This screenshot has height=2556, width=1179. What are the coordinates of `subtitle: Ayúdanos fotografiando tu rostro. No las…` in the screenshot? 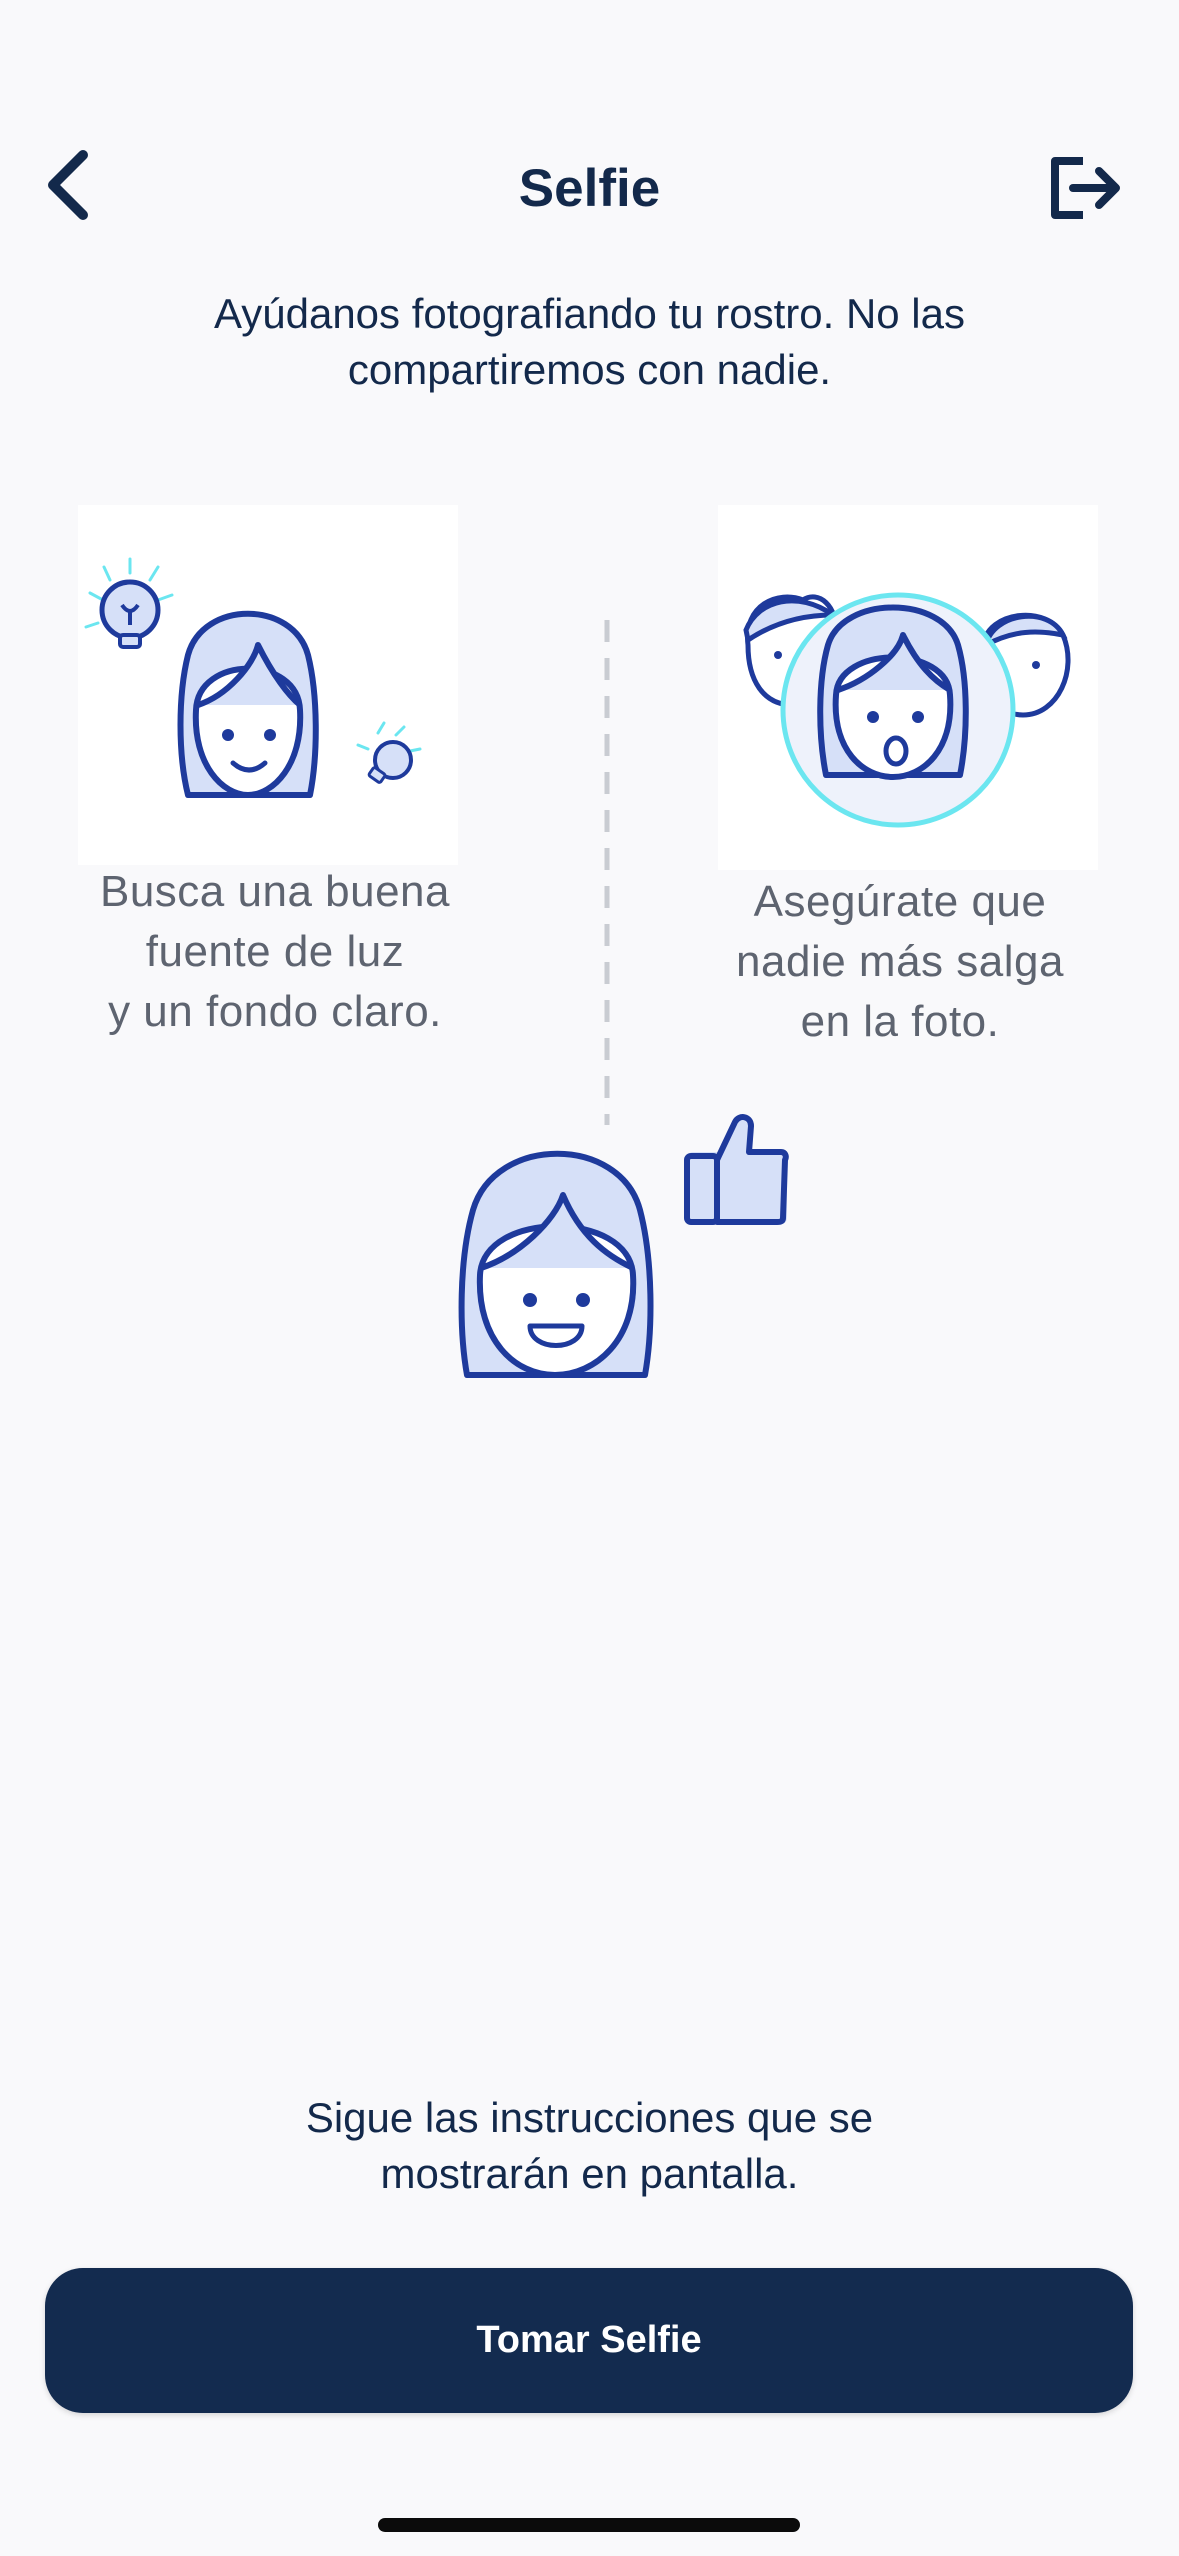 It's located at (589, 342).